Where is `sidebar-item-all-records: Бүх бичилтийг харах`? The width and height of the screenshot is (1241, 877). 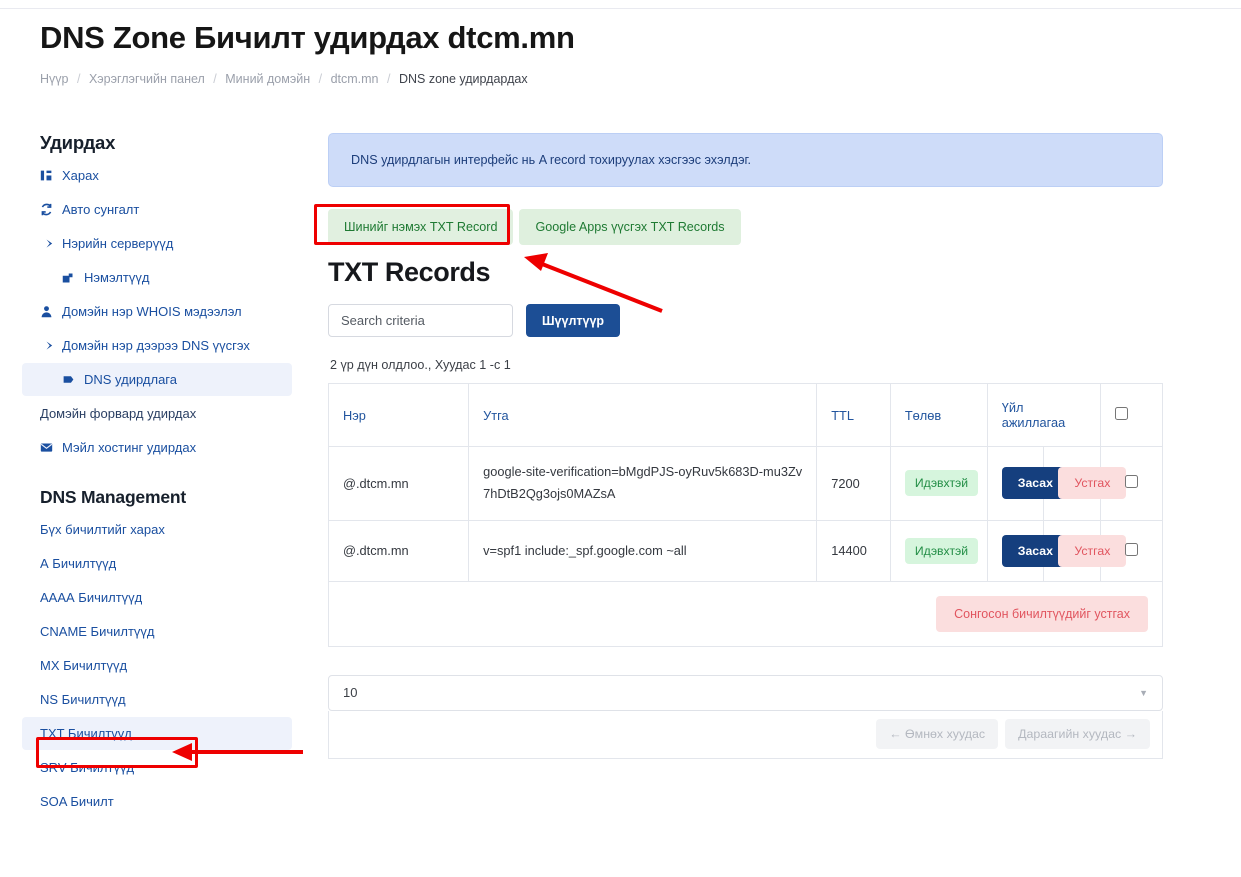 sidebar-item-all-records: Бүх бичилтийг харах is located at coordinates (157, 529).